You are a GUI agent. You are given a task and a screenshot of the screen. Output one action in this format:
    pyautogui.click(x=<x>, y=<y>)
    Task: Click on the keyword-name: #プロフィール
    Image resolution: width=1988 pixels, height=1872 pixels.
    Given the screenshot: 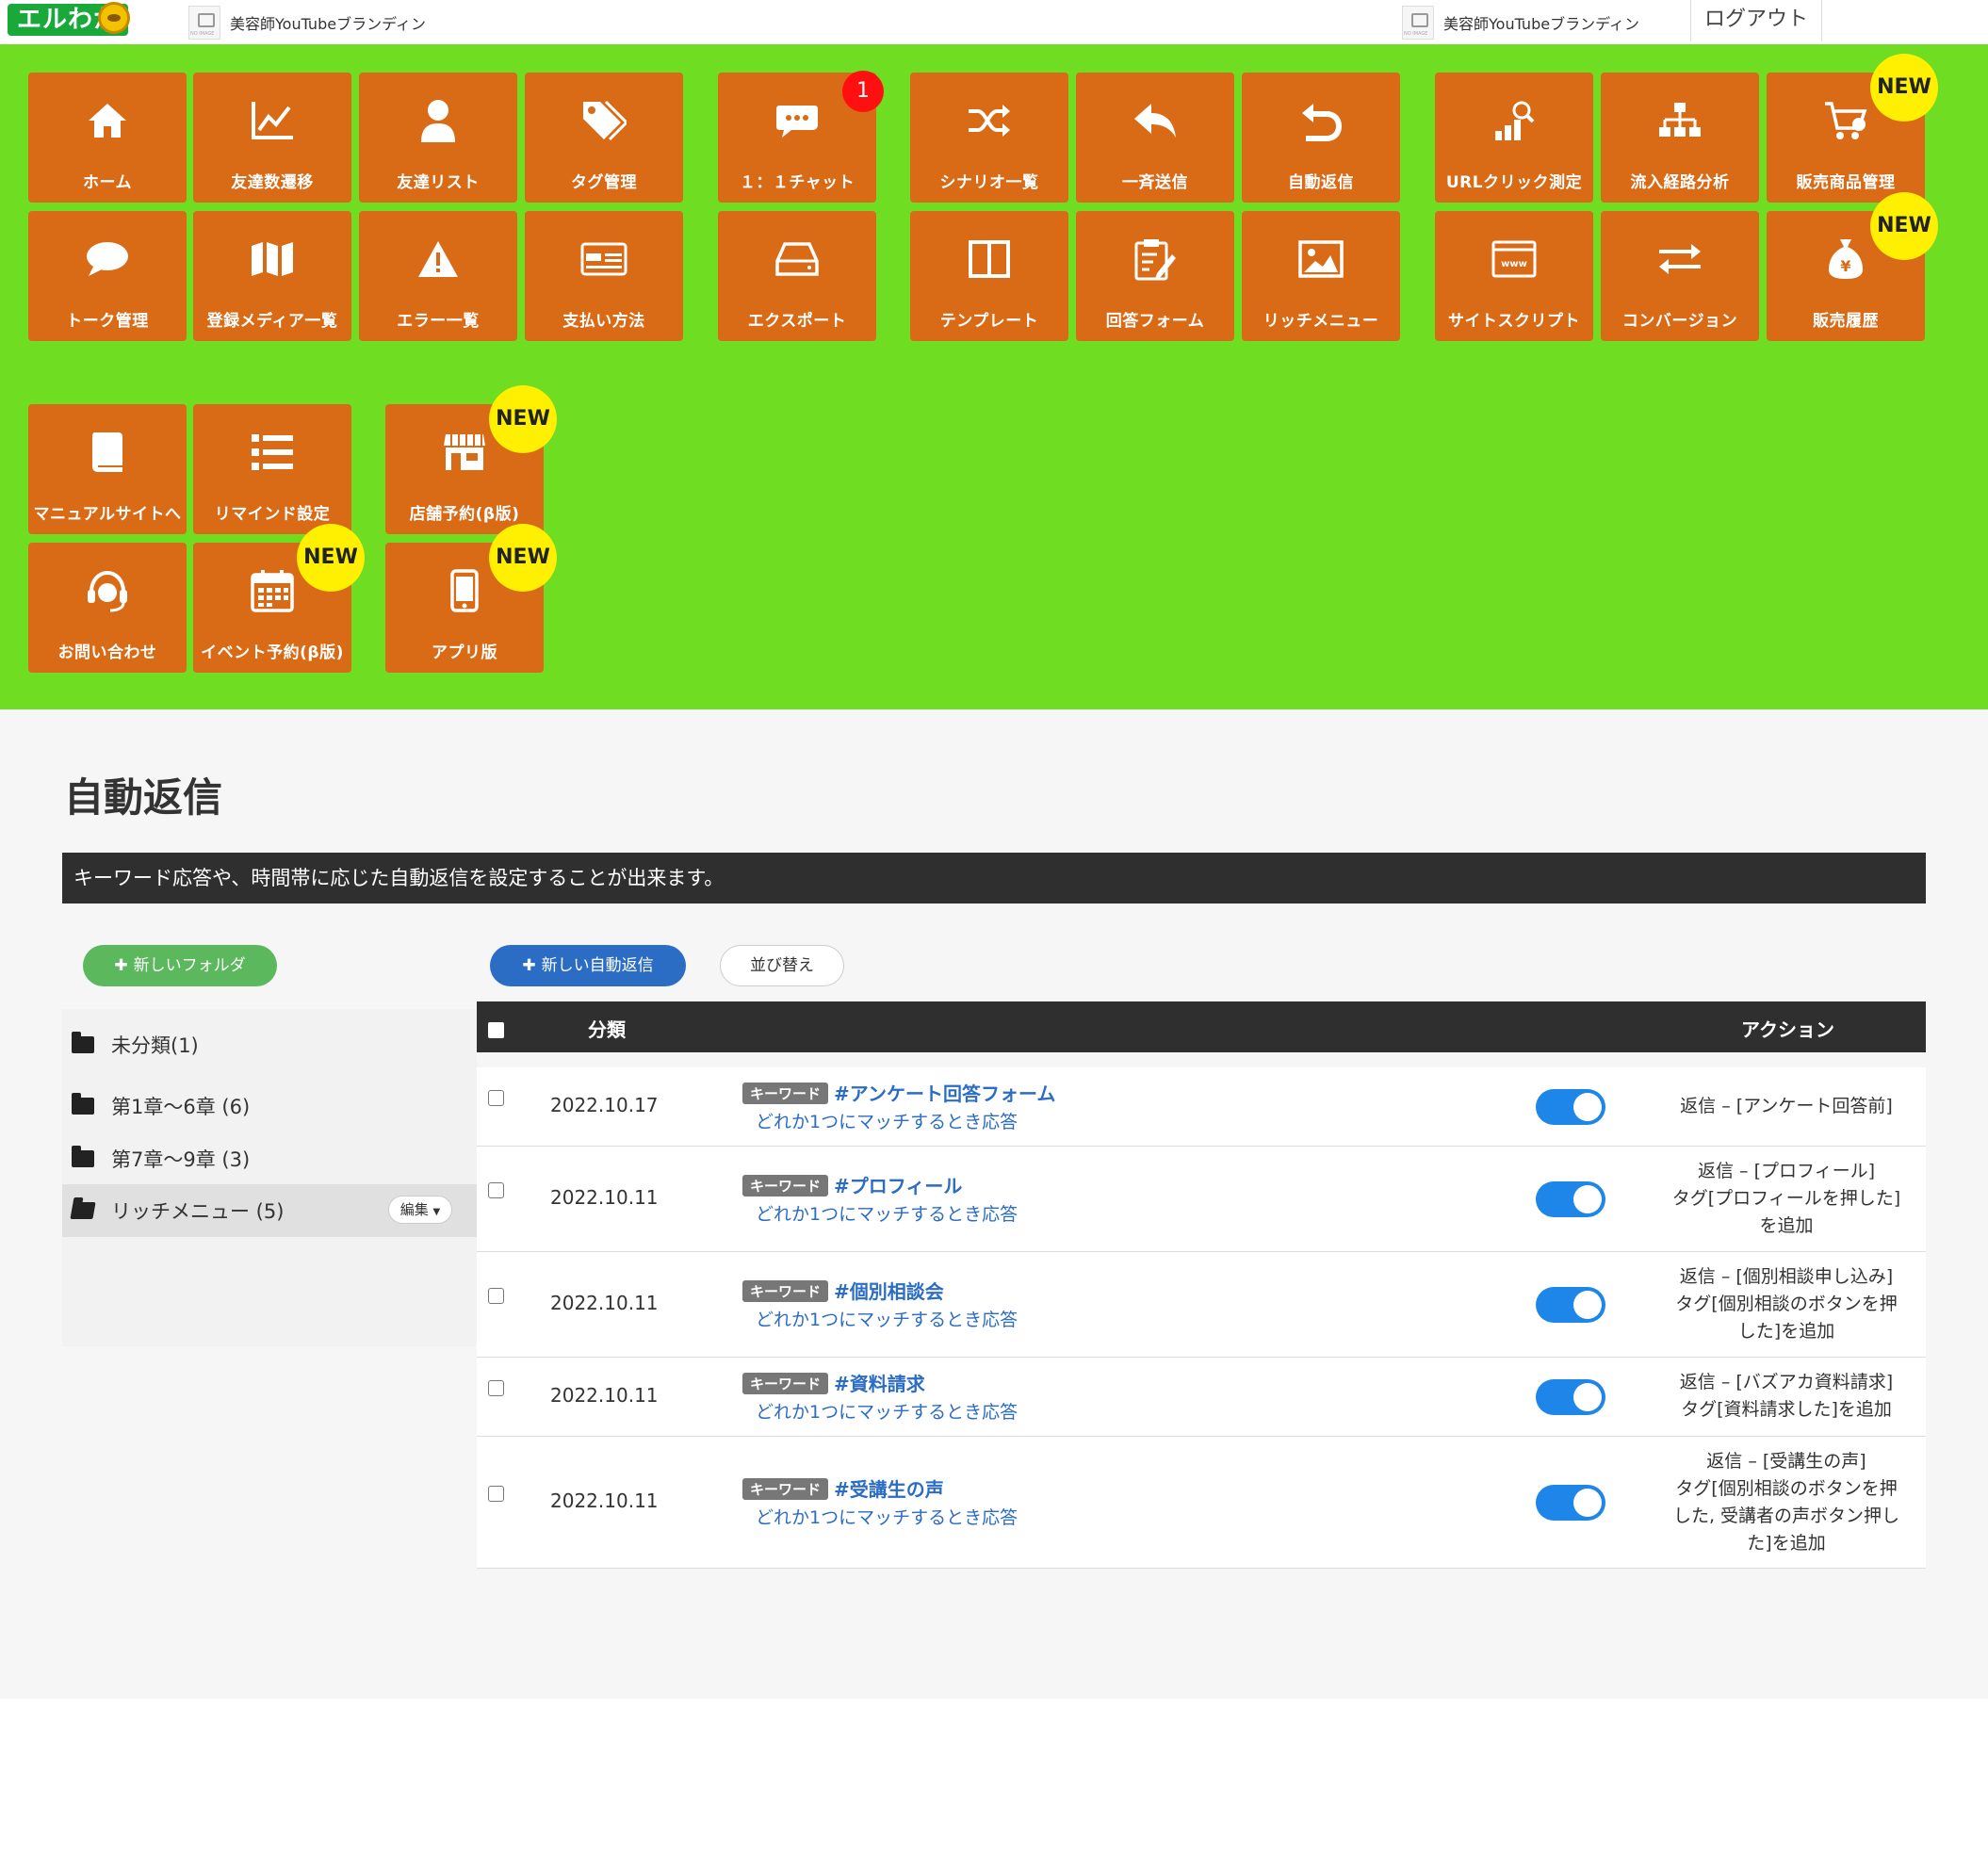 What is the action you would take?
    pyautogui.click(x=898, y=1186)
    